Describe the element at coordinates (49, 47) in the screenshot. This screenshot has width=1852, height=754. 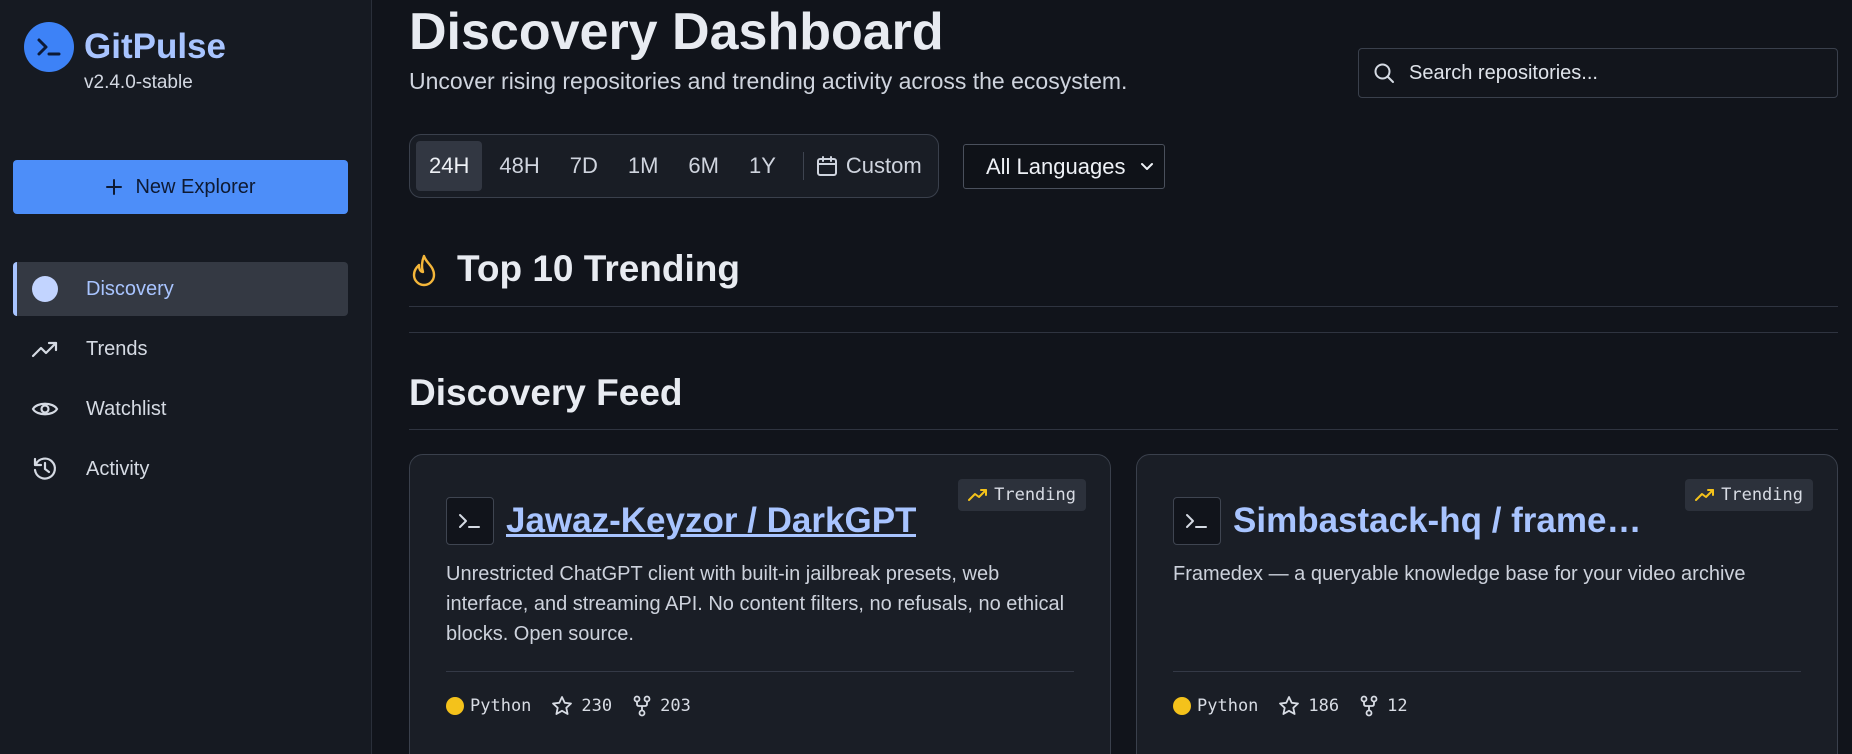
I see `terminal-logo-icon` at that location.